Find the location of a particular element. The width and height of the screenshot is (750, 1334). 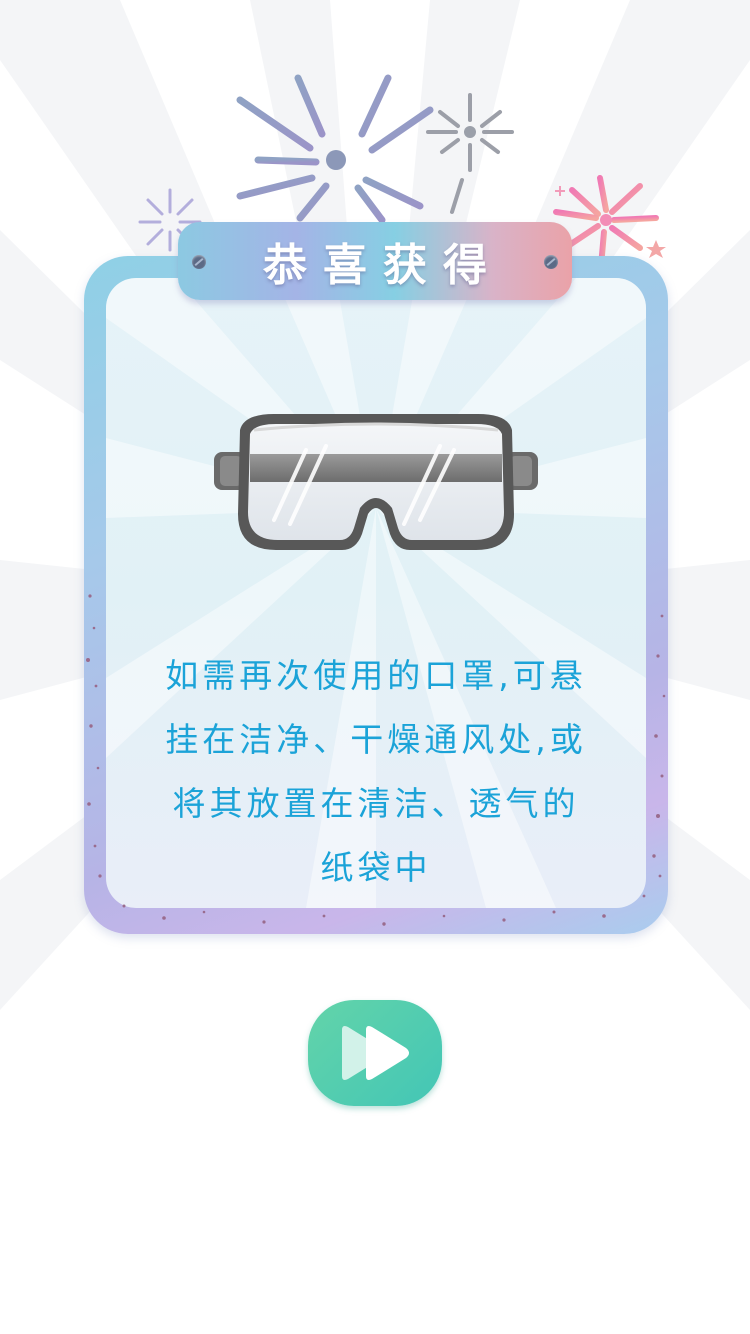

description-line: 纸袋中 is located at coordinates (376, 867).